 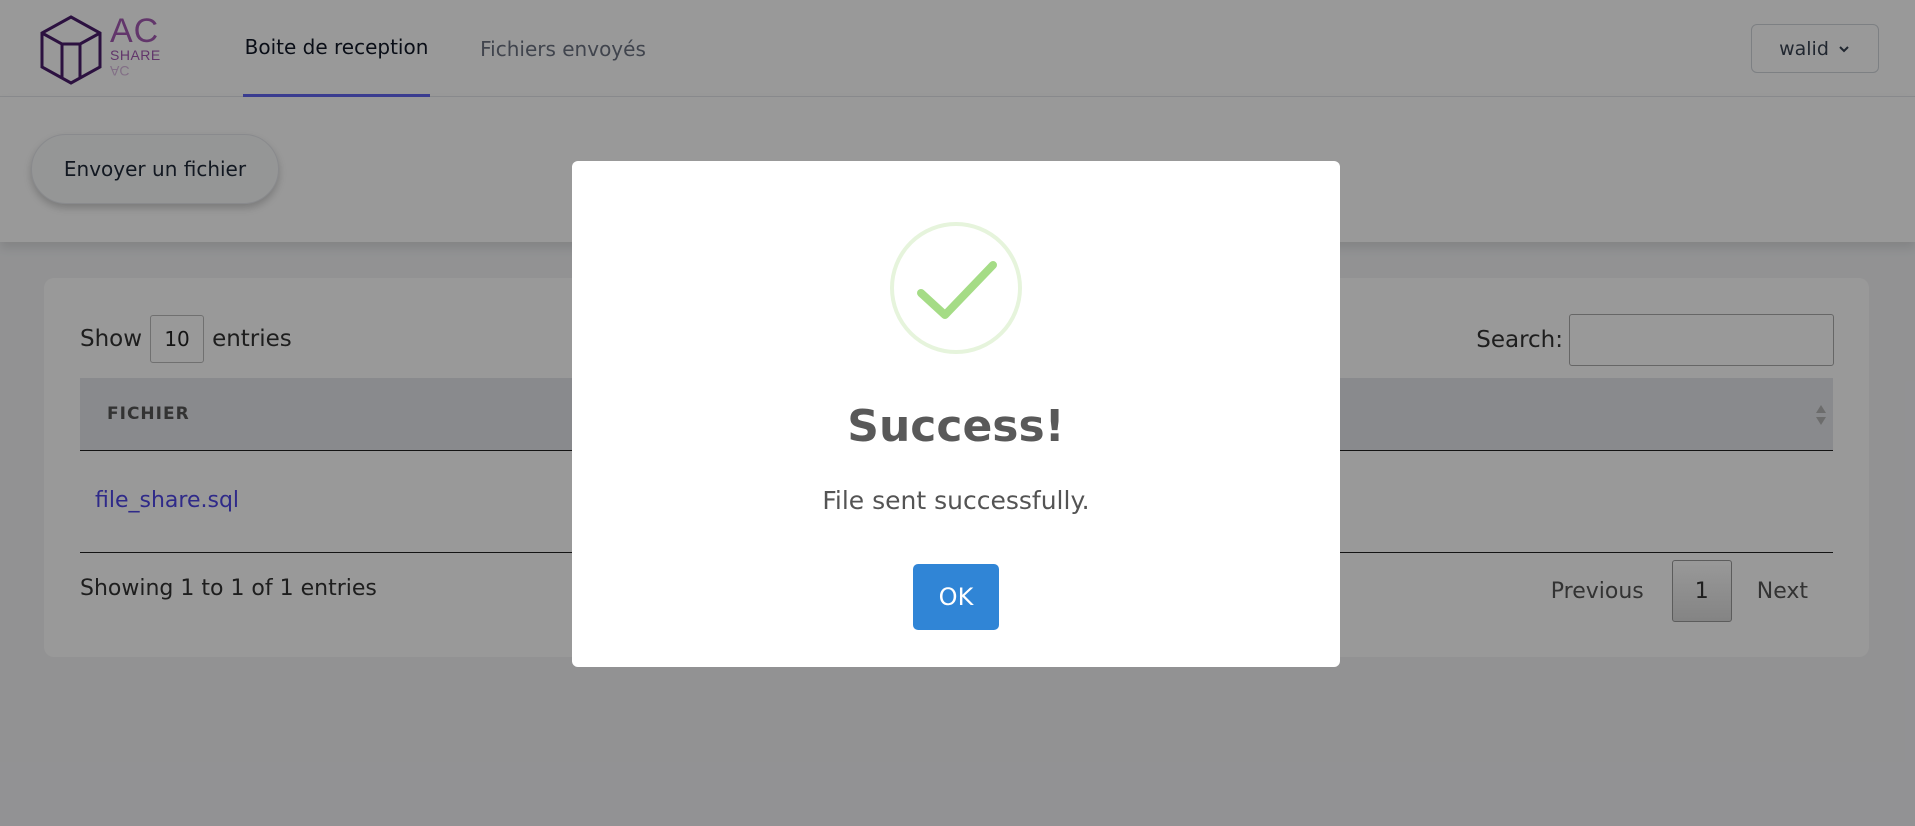 I want to click on success-check-icon, so click(x=956, y=288).